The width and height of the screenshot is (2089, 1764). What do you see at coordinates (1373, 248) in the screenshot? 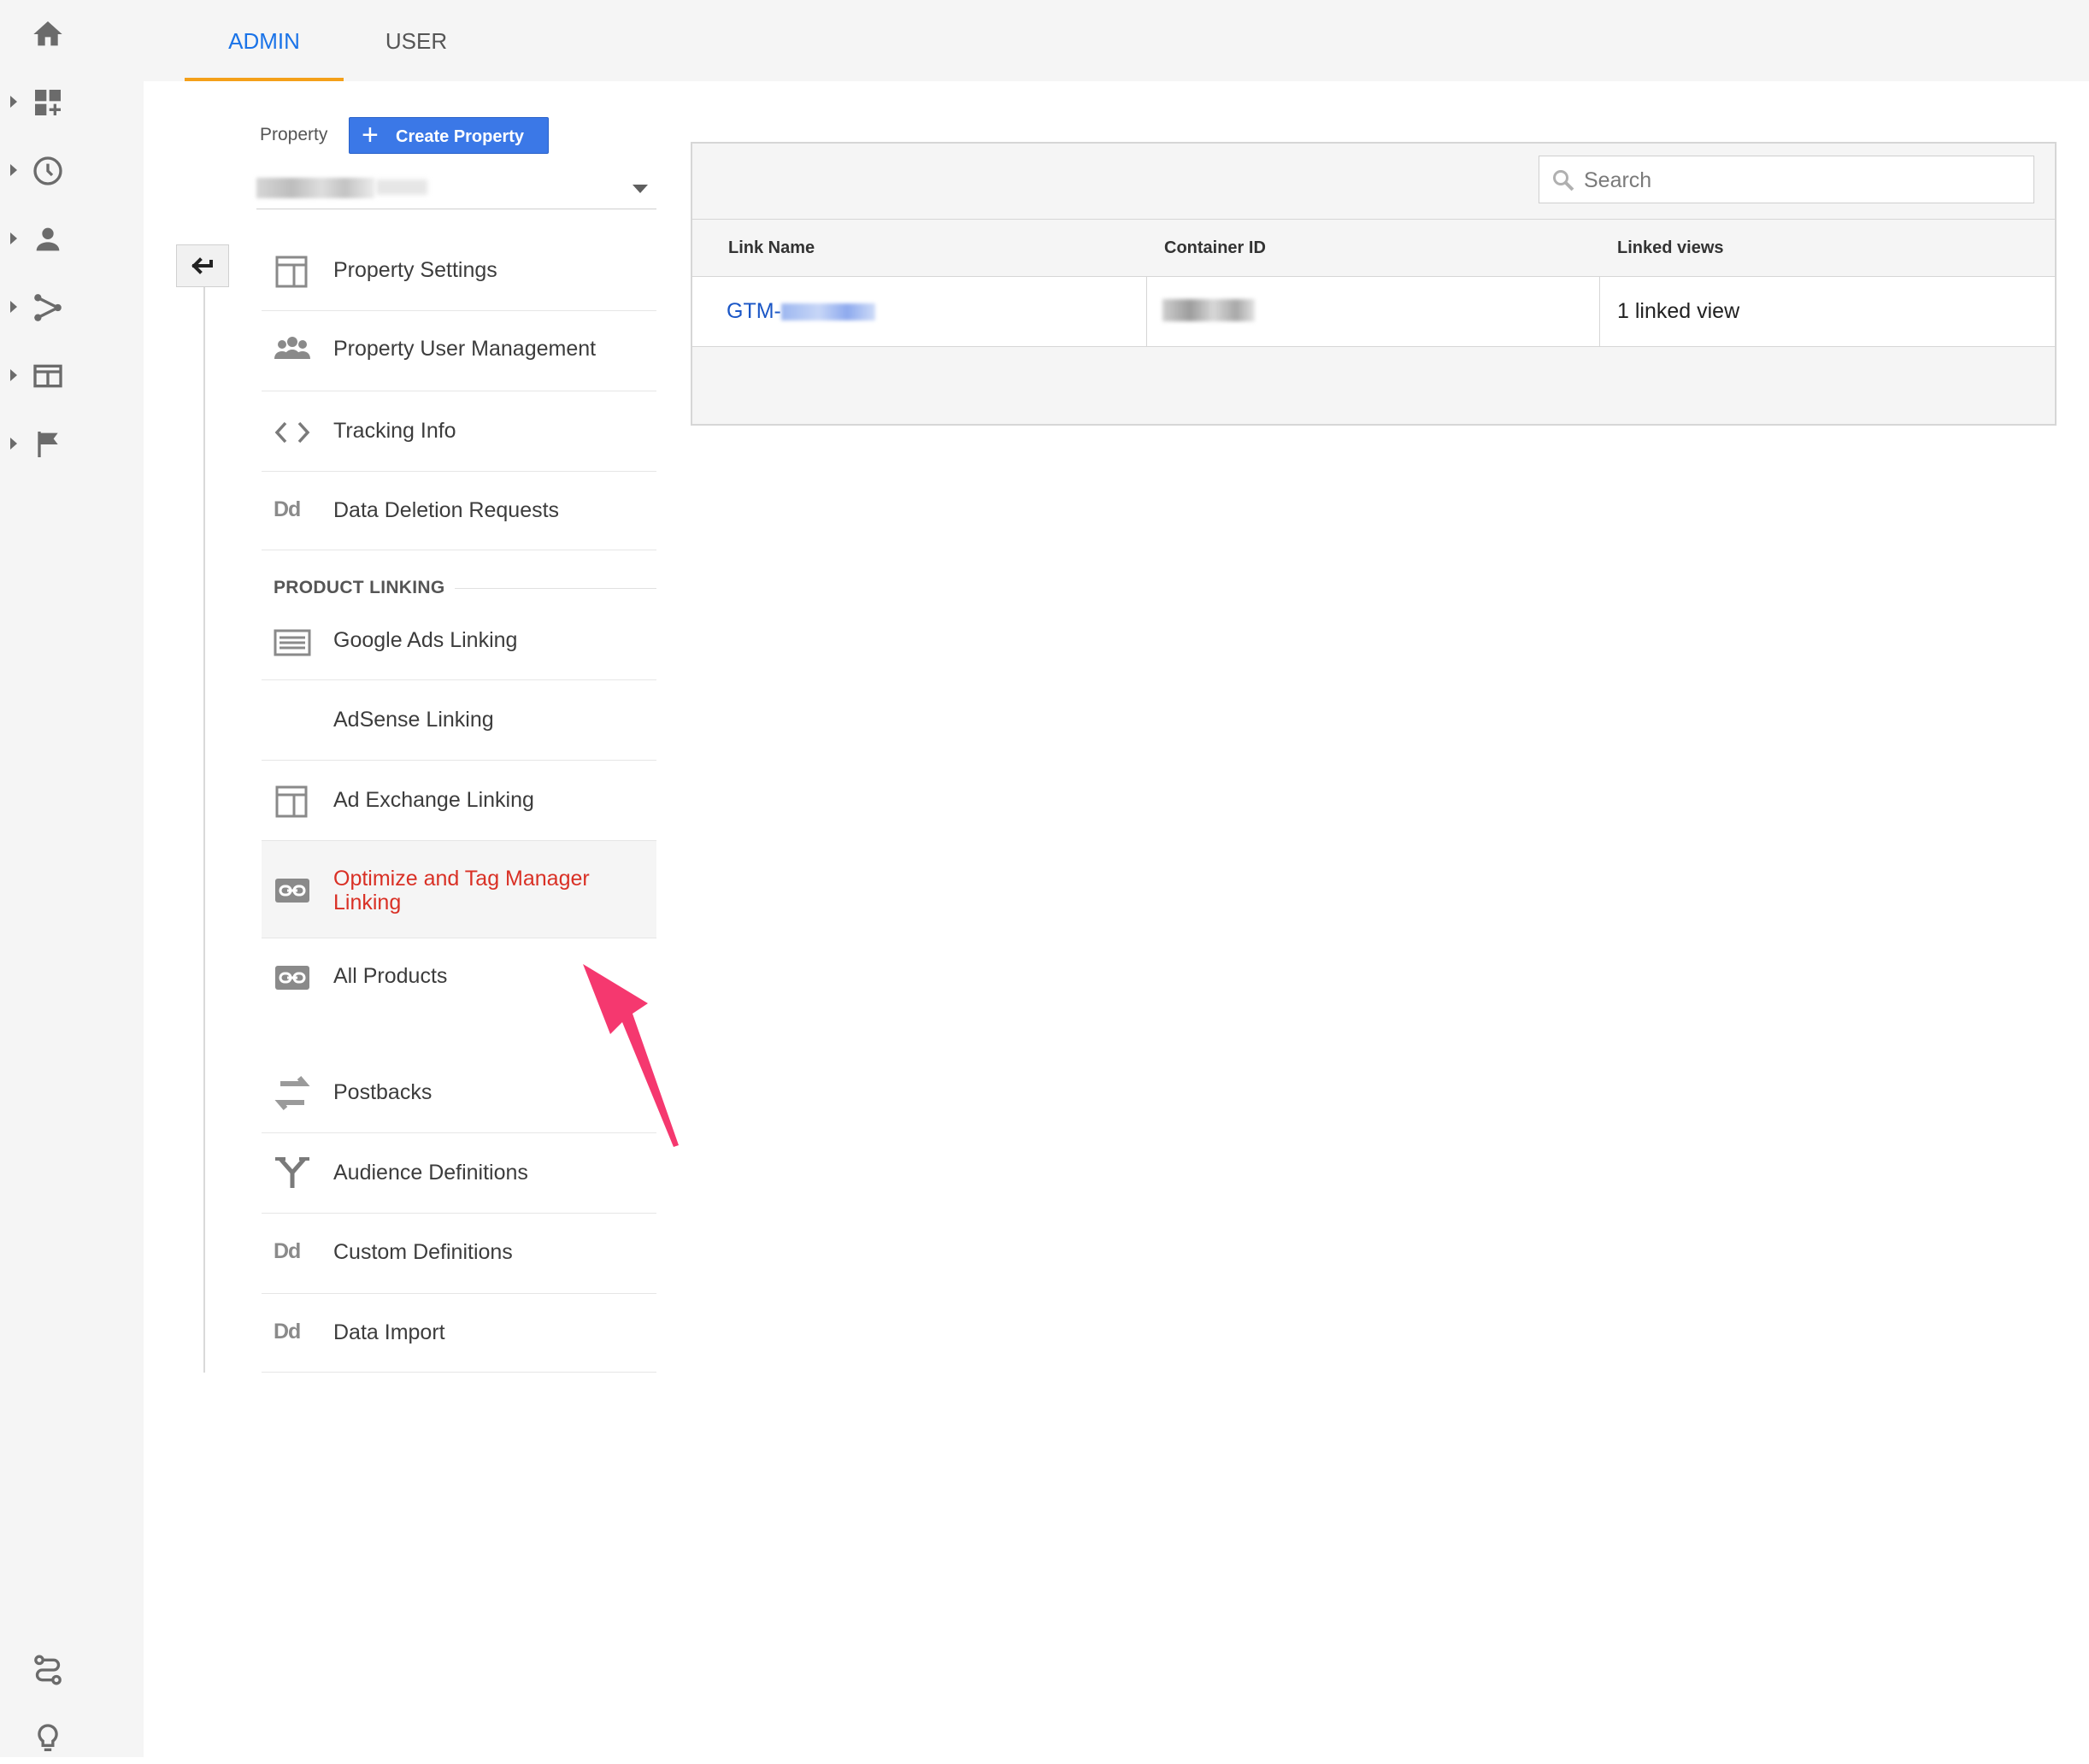
I see `table-header: Link Name Container ID Linked views` at bounding box center [1373, 248].